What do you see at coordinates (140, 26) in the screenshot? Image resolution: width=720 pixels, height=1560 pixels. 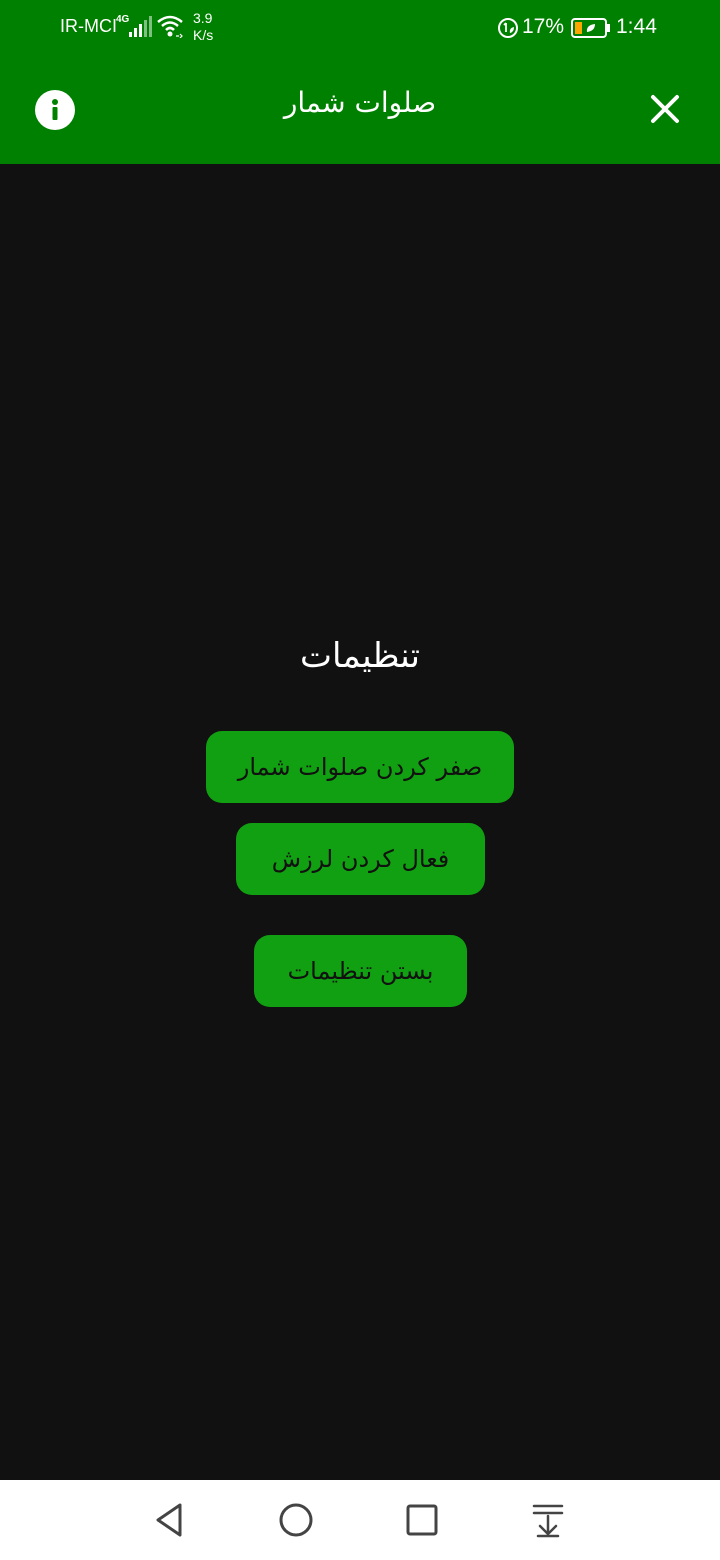 I see `signal-icon` at bounding box center [140, 26].